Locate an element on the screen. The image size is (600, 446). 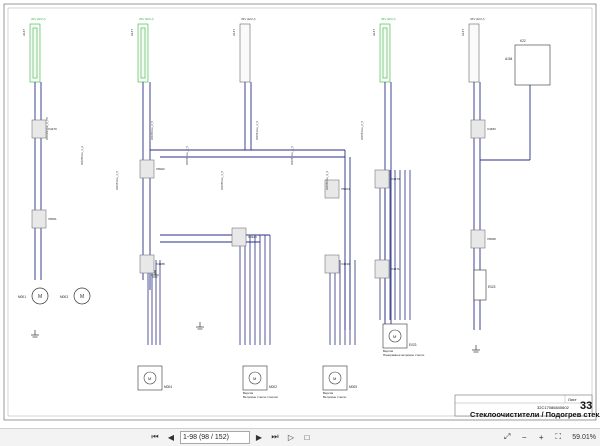
component-label: M003 is located at coordinates (64, 297).